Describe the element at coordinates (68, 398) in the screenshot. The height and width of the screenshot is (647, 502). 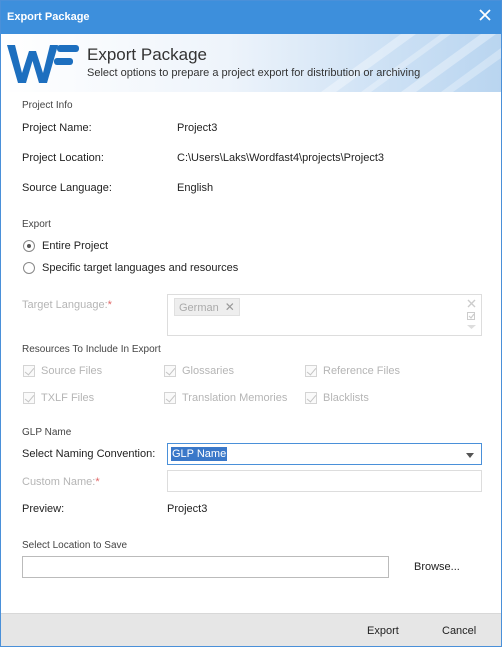
I see `txlf-files-label: TXLF Files` at that location.